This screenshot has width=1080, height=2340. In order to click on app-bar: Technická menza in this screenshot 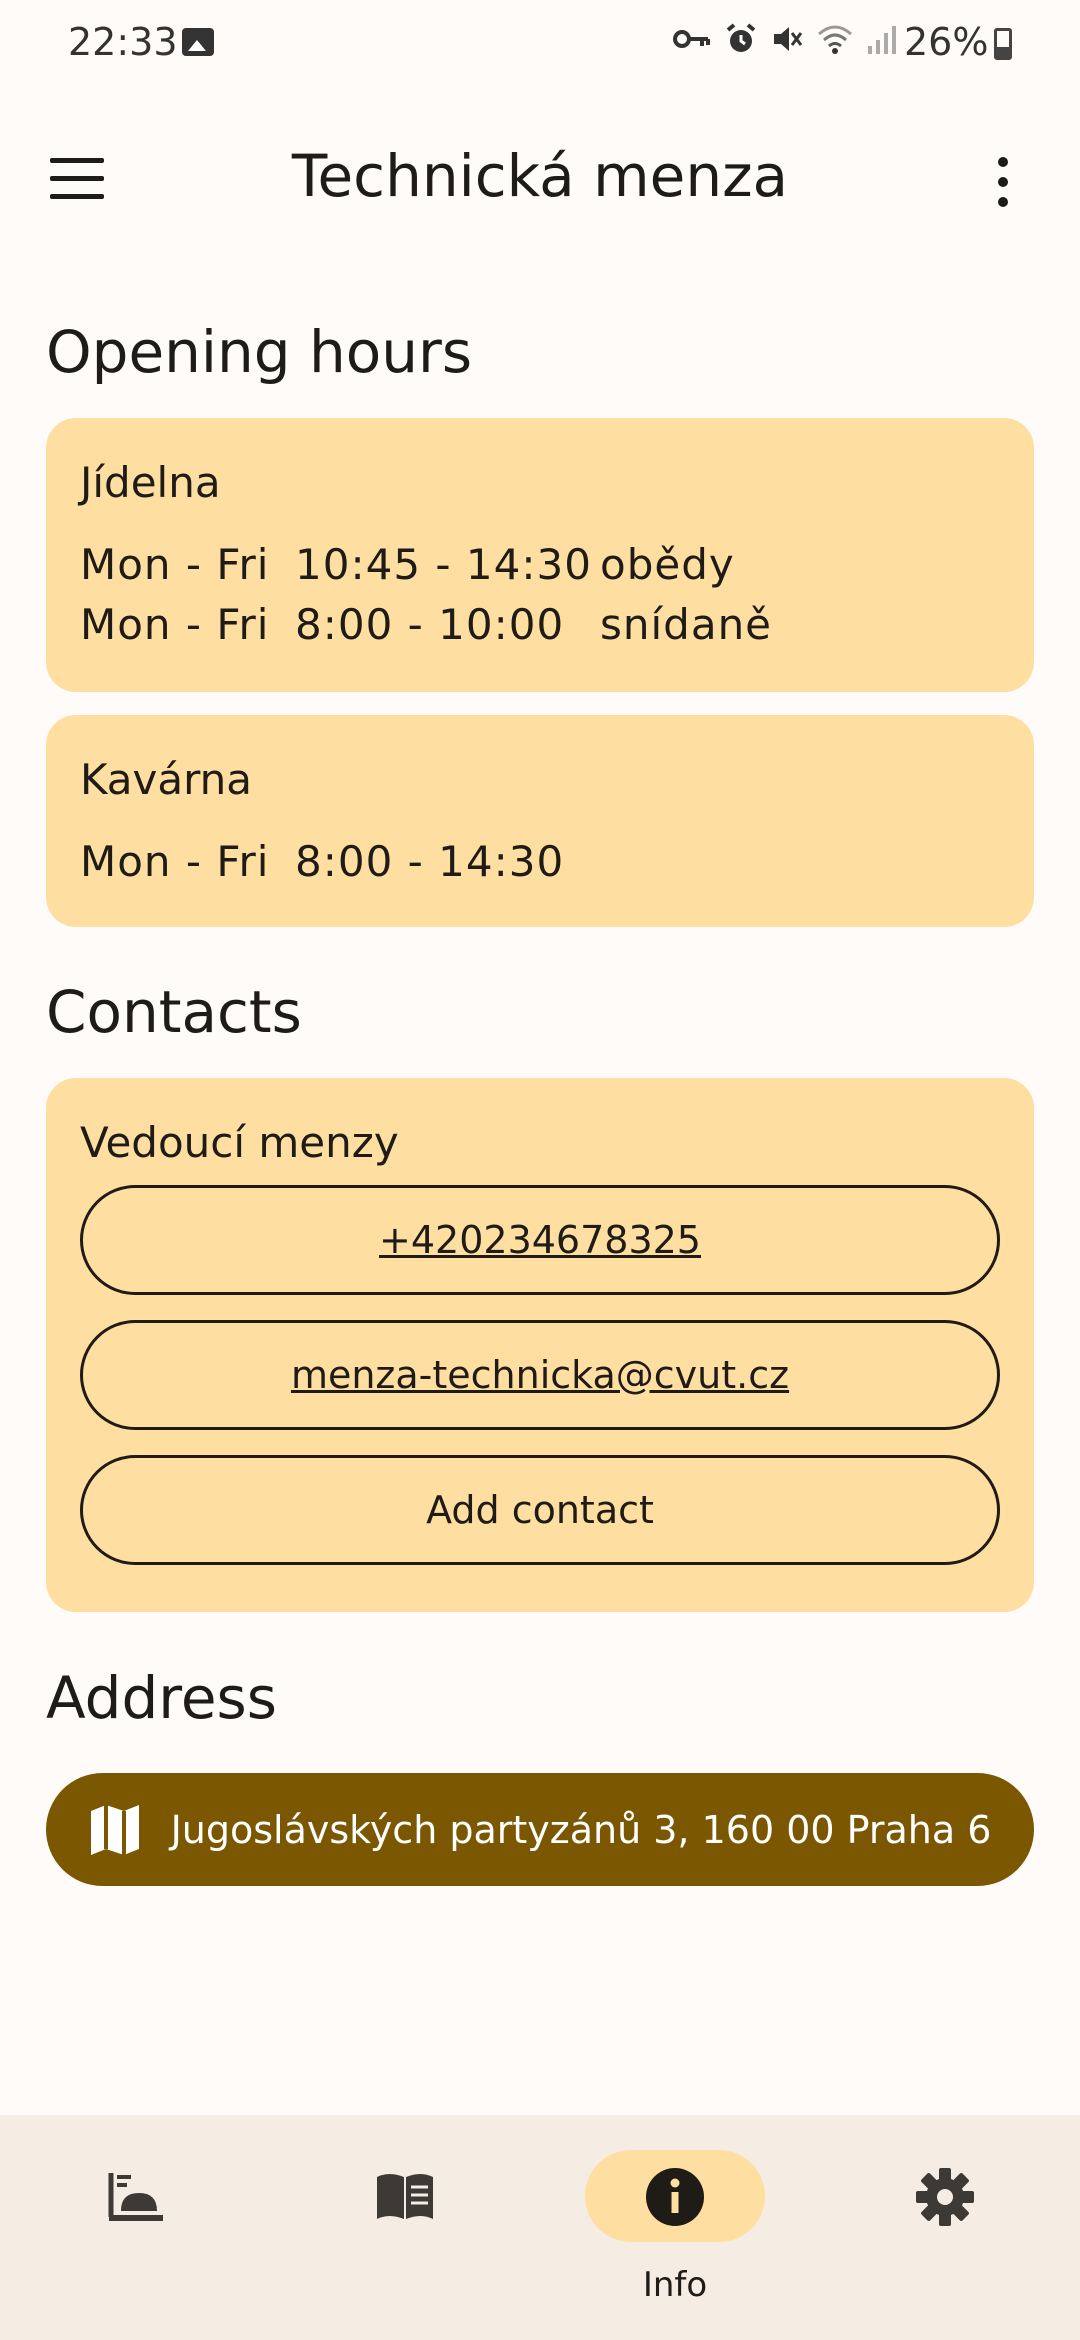, I will do `click(540, 180)`.